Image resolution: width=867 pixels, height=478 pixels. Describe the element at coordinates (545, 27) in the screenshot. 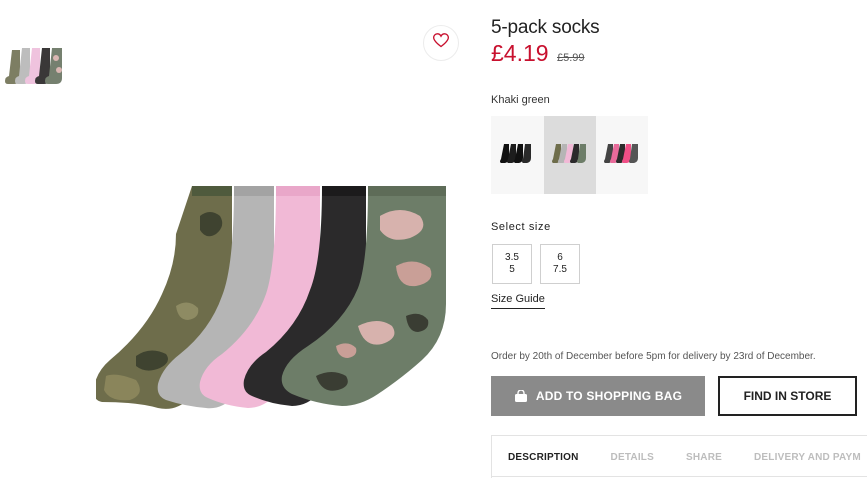

I see `product-title: 5-pack socks` at that location.